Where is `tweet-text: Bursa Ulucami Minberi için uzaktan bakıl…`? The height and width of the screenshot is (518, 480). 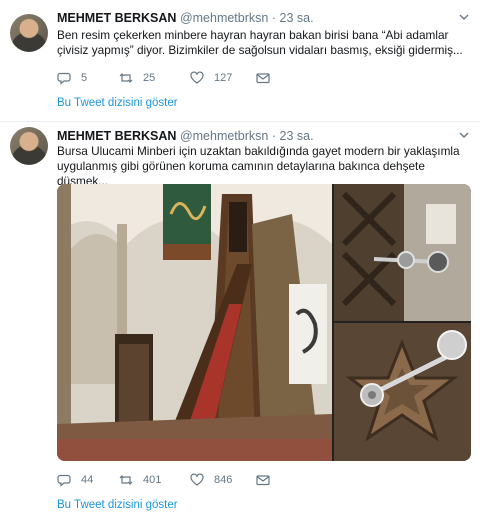
tweet-text: Bursa Ulucami Minberi için uzaktan bakıl… is located at coordinates (258, 166).